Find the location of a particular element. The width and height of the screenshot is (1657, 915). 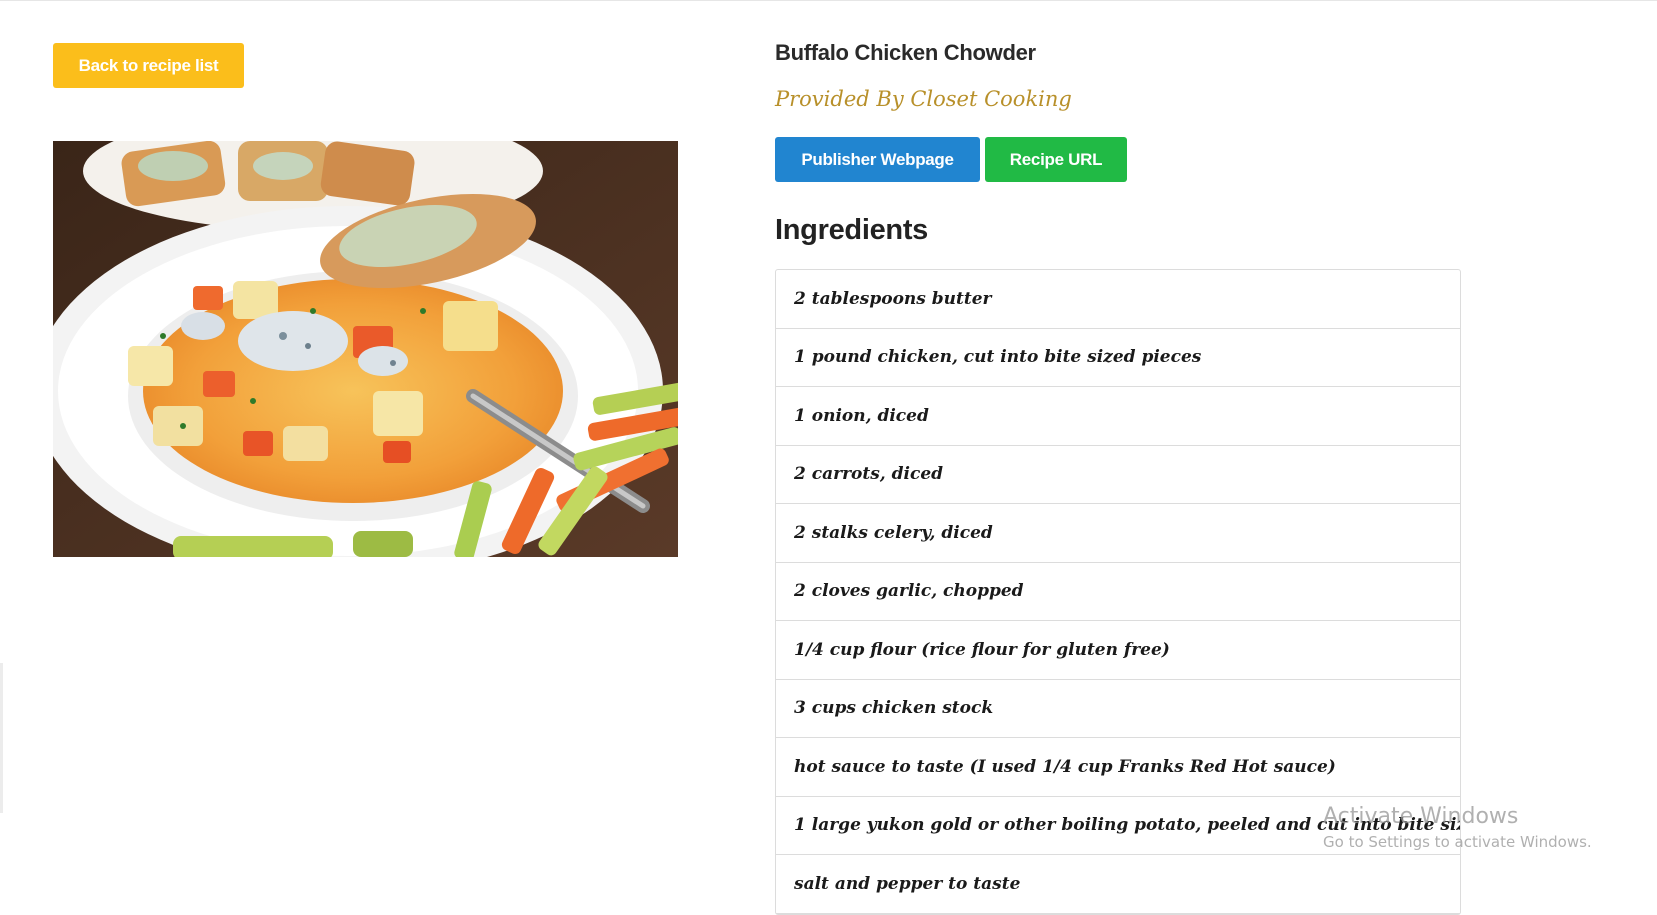

top-divider is located at coordinates (828, 0).